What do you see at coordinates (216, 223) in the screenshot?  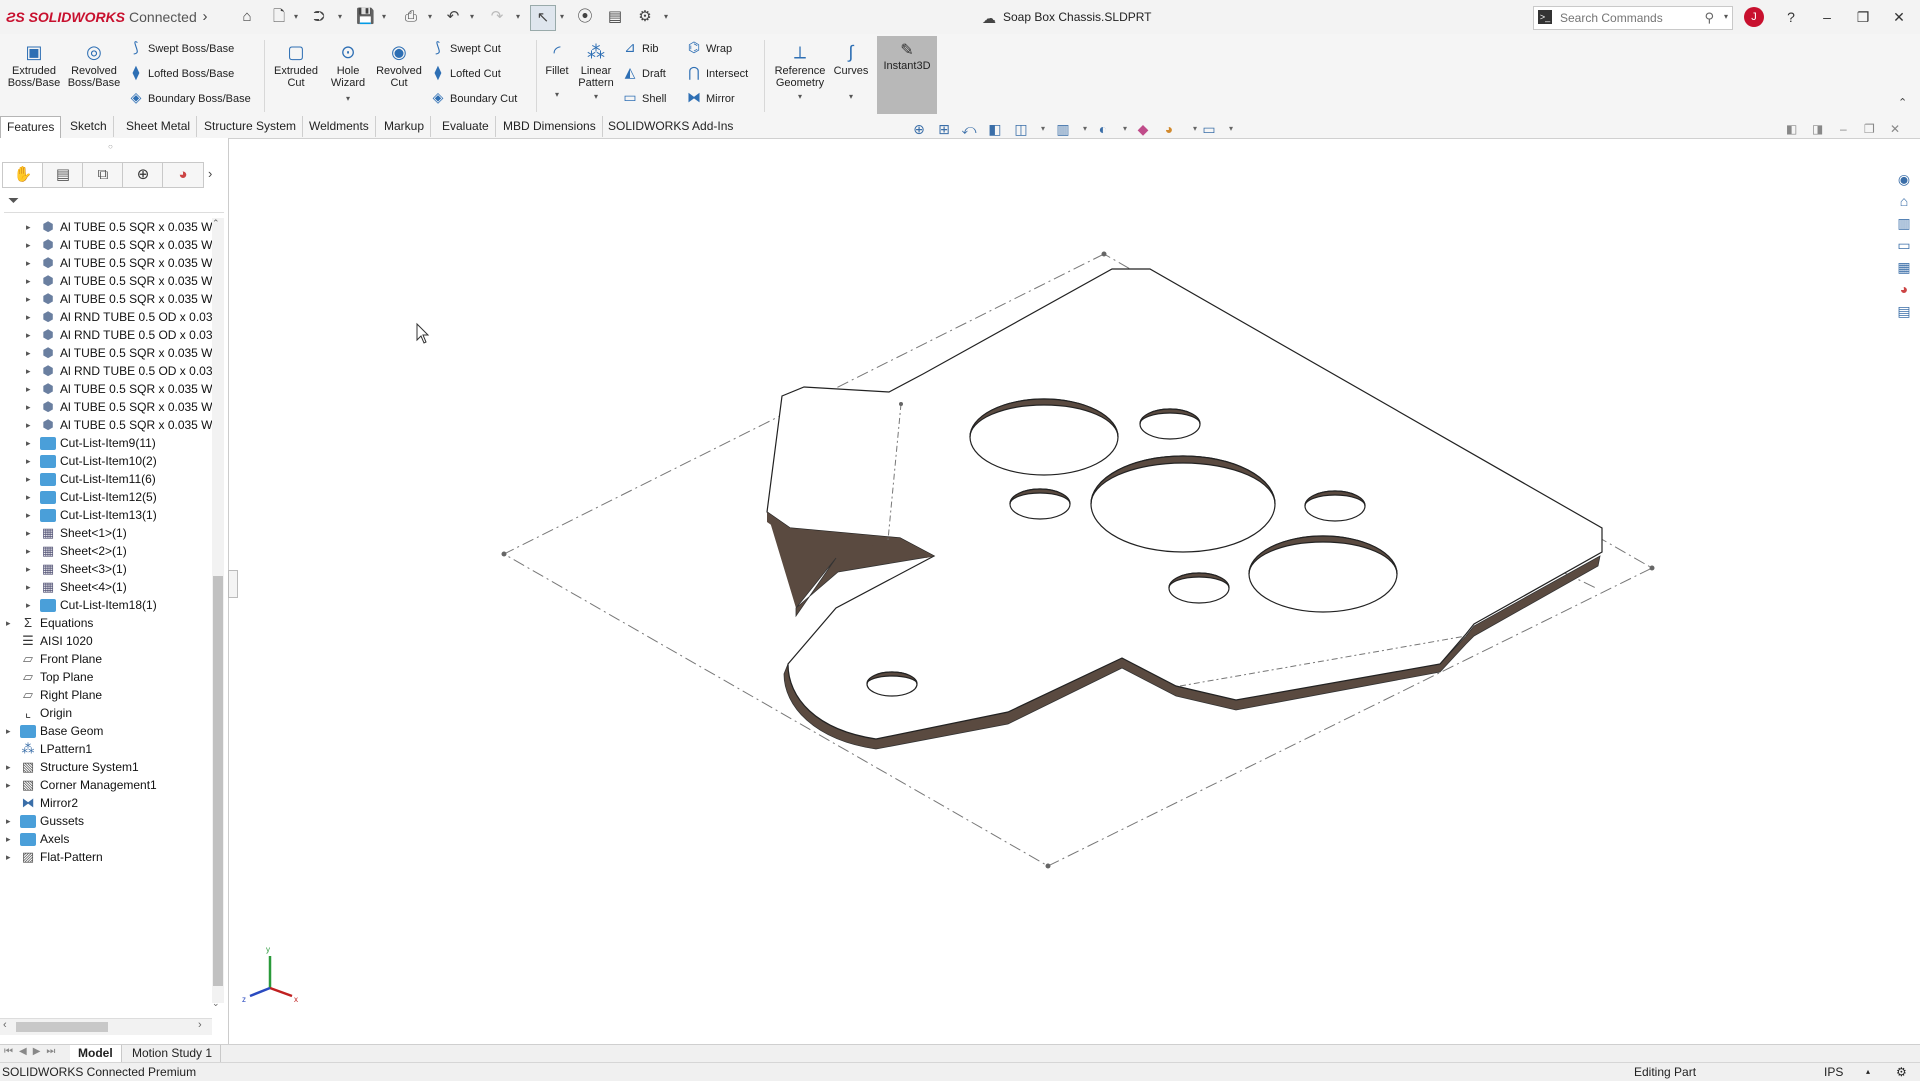 I see `scroll-up-icon: ⌃` at bounding box center [216, 223].